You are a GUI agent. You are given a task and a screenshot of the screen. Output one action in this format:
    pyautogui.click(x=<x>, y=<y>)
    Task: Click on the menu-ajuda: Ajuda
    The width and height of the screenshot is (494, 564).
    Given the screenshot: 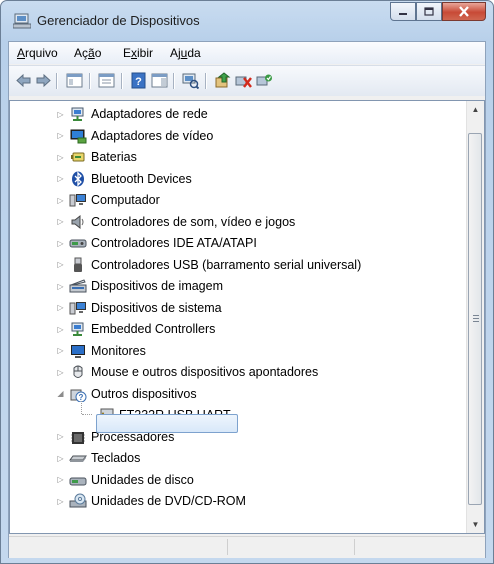 What is the action you would take?
    pyautogui.click(x=185, y=53)
    